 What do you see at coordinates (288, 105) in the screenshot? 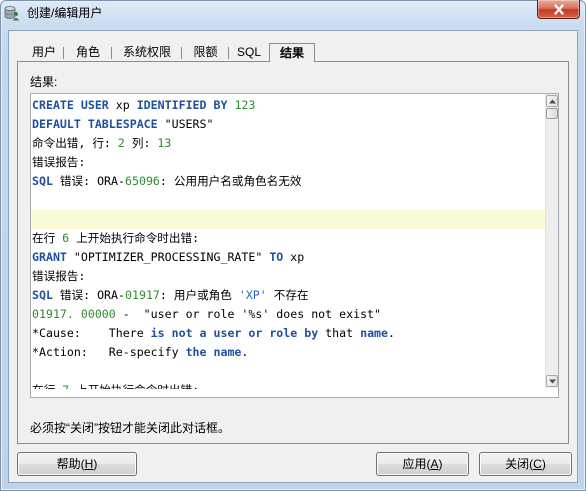
I see `result-line: CREATE USER xp IDENTIFIED BY 123` at bounding box center [288, 105].